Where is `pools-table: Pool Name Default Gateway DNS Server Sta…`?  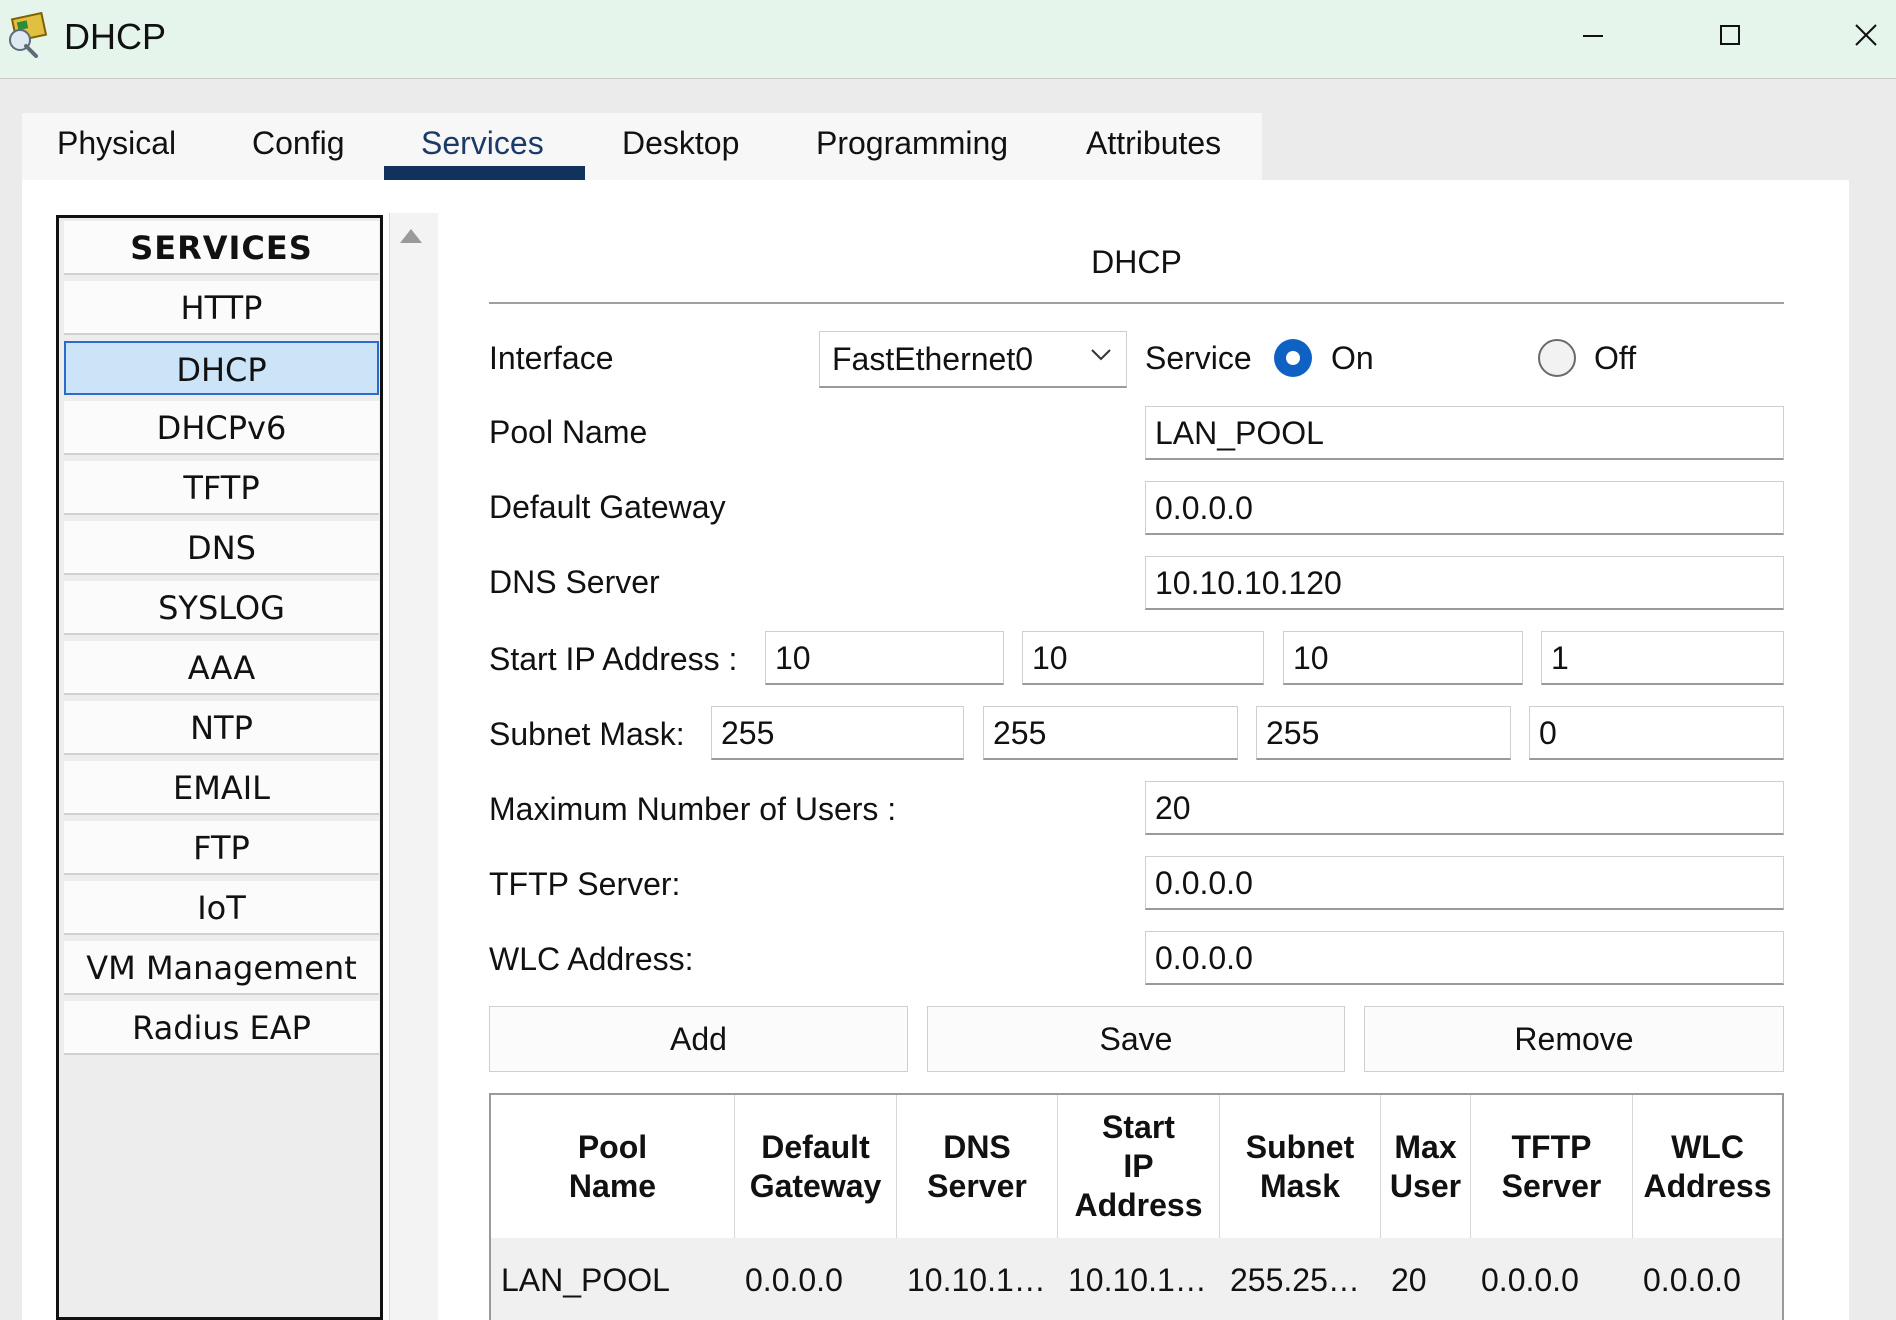 pools-table: Pool Name Default Gateway DNS Server Sta… is located at coordinates (1136, 1206).